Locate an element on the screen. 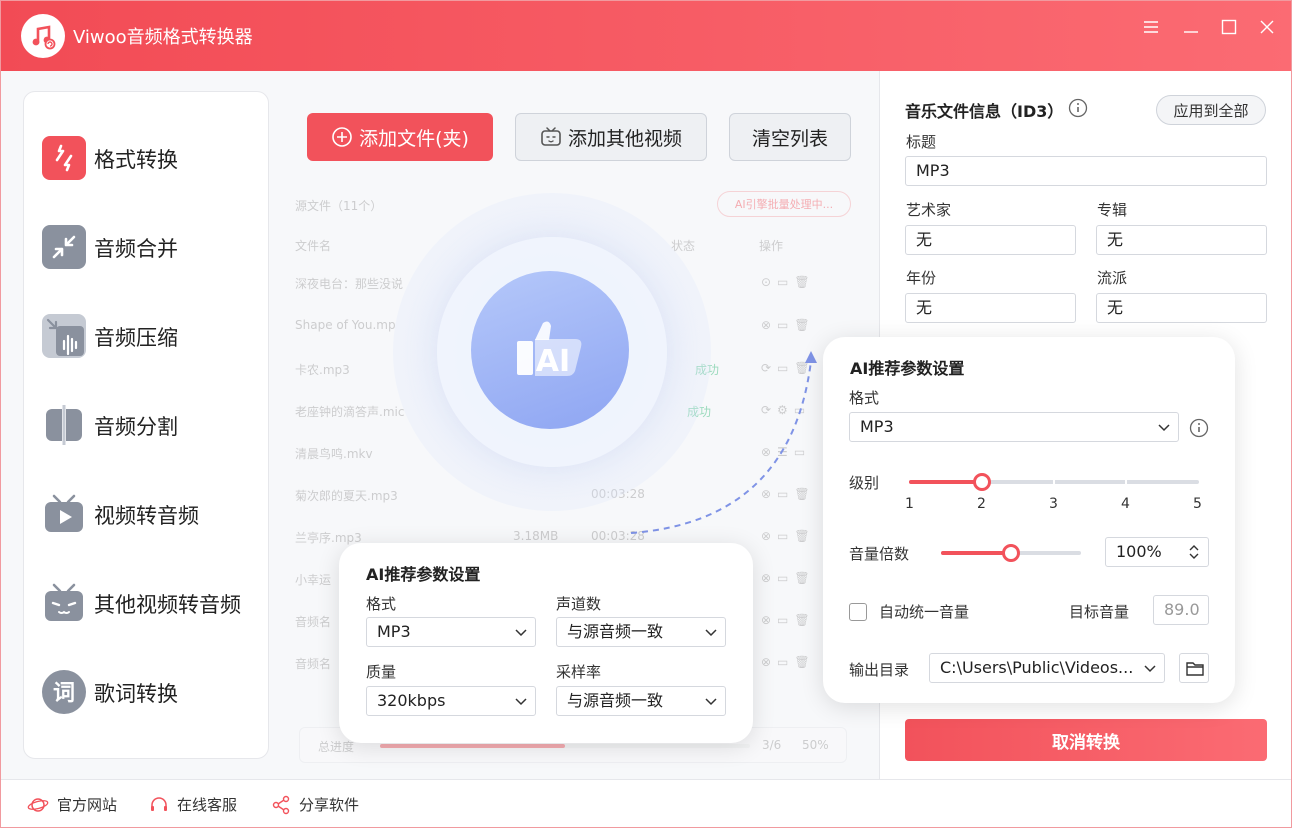 Image resolution: width=1292 pixels, height=828 pixels. volume-slider is located at coordinates (1011, 553).